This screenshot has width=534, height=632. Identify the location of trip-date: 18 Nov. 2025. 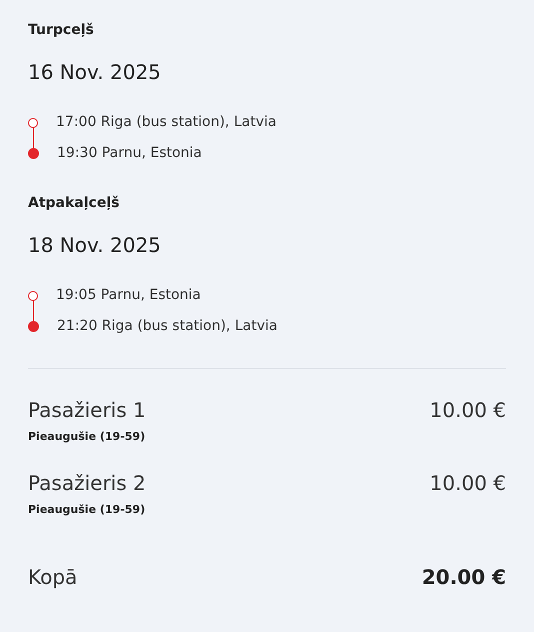
(95, 245).